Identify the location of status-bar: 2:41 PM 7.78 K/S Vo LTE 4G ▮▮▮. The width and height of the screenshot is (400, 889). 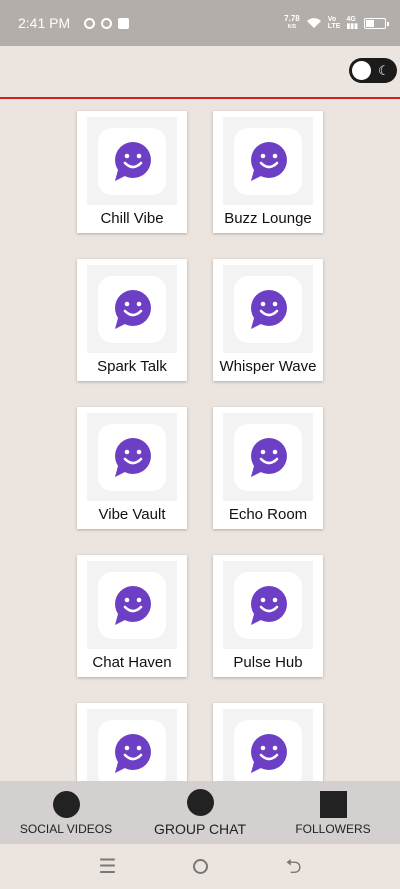
(200, 23).